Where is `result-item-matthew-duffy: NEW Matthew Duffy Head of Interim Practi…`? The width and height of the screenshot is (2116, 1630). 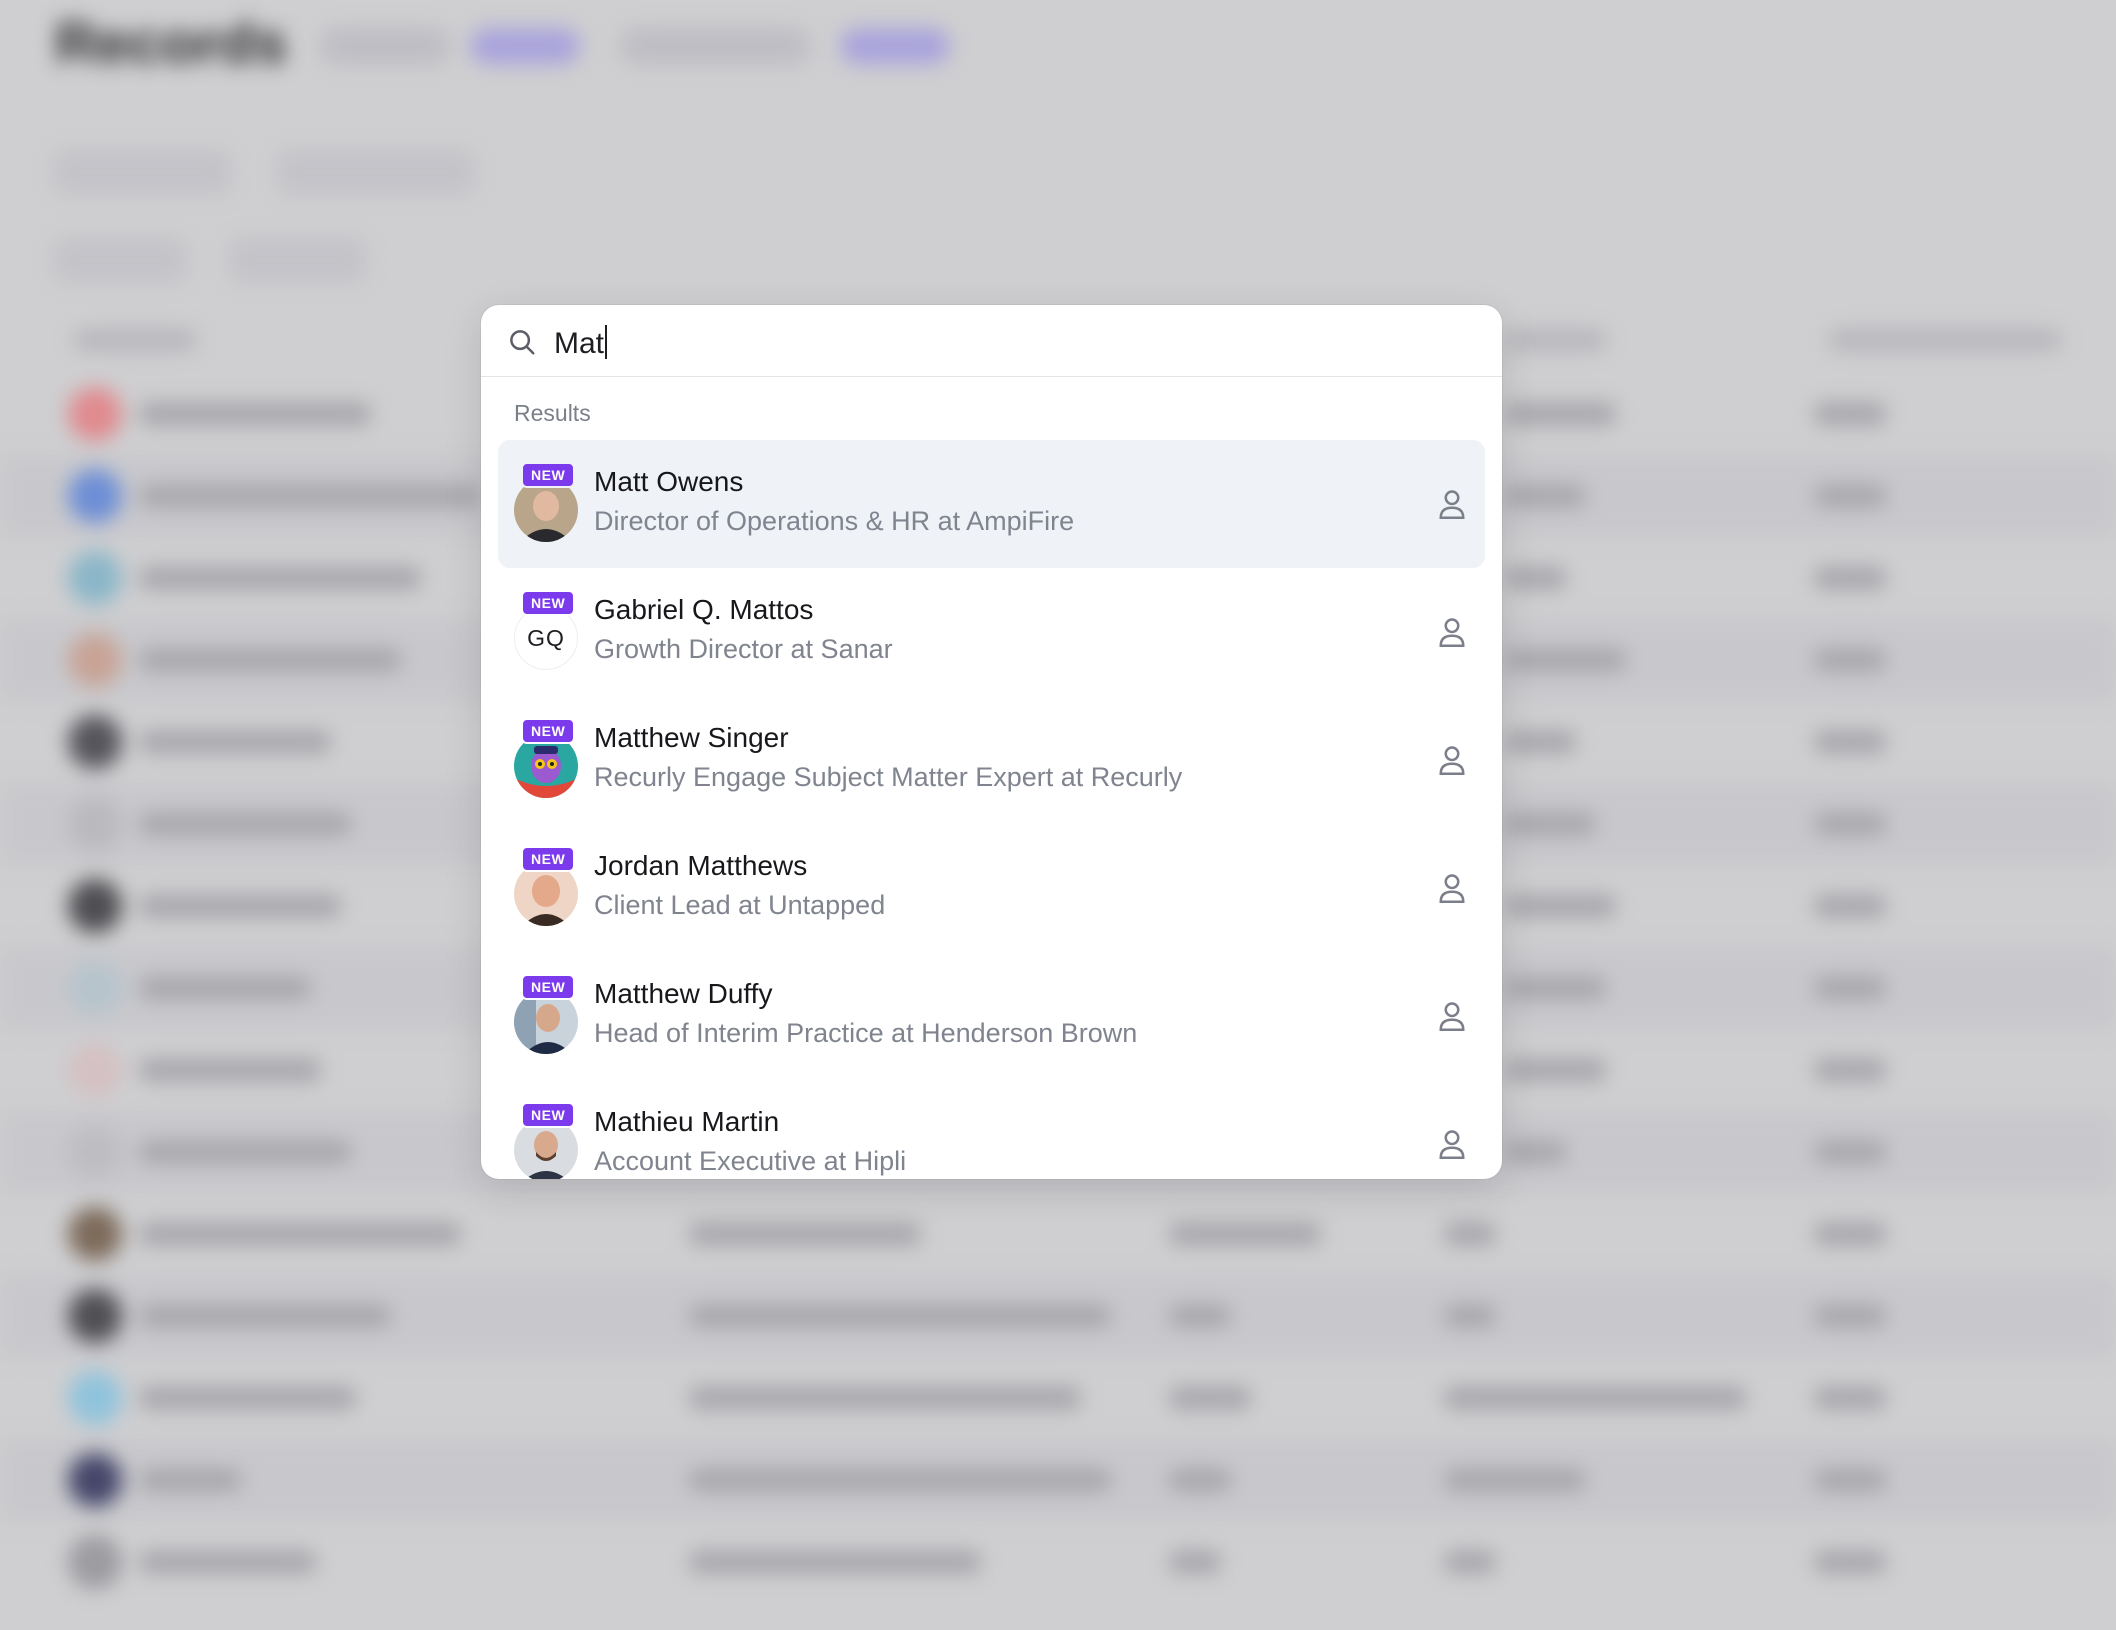 result-item-matthew-duffy: NEW Matthew Duffy Head of Interim Practi… is located at coordinates (991, 1016).